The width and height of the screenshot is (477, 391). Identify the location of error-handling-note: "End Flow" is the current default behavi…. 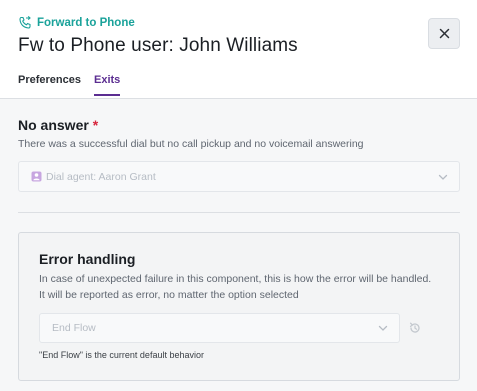
(121, 355).